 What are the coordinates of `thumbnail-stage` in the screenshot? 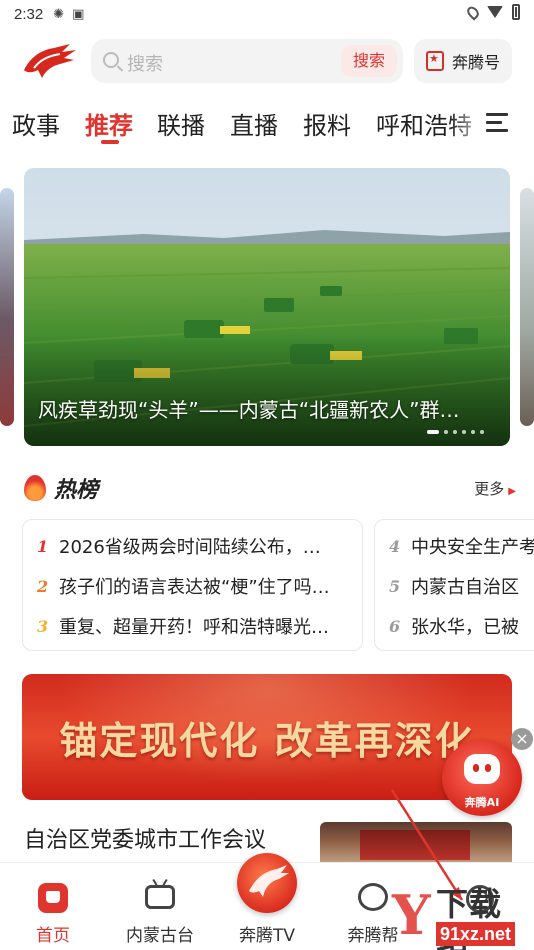 It's located at (415, 845).